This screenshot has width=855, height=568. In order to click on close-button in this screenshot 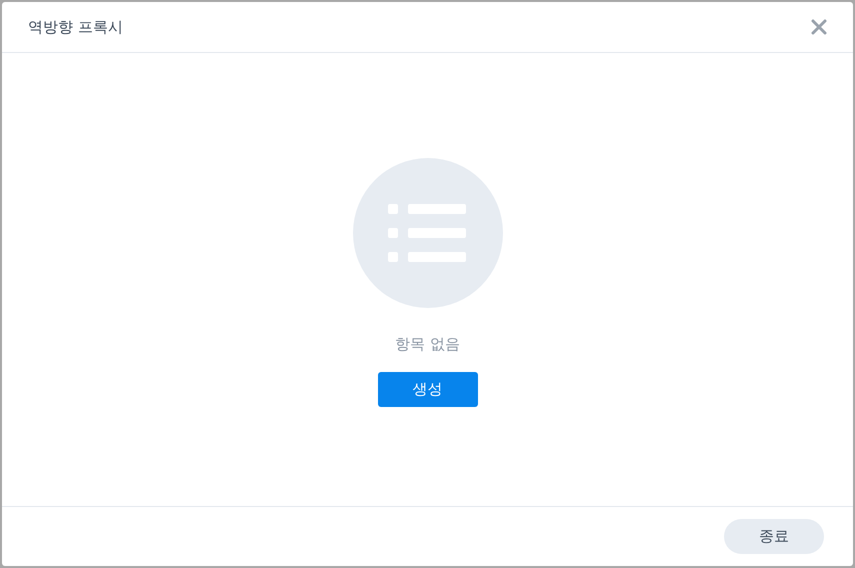, I will do `click(819, 27)`.